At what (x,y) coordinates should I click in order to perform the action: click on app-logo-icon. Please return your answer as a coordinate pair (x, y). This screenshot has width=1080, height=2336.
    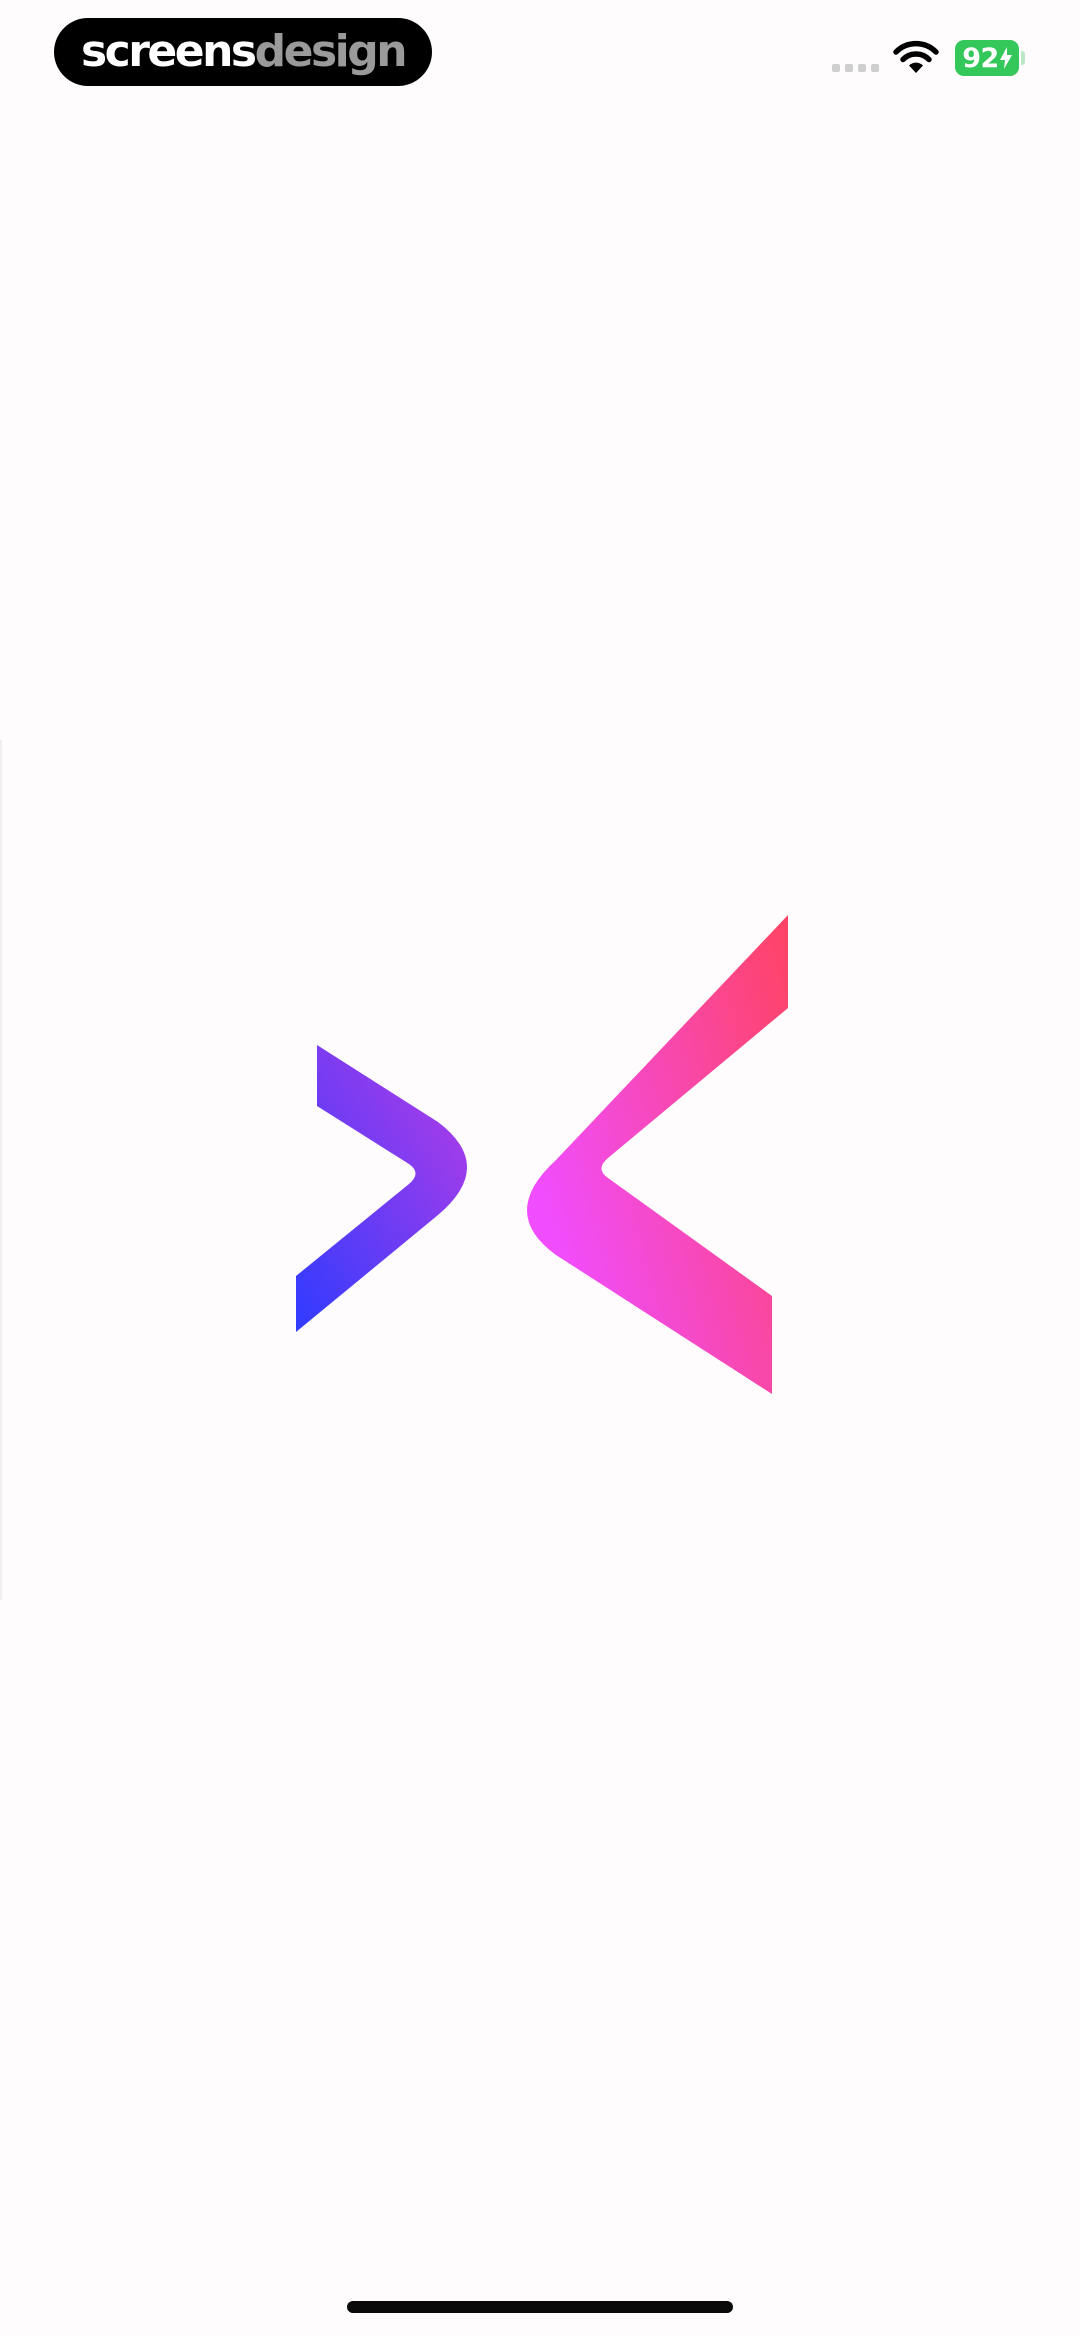
    Looking at the image, I should click on (542, 1154).